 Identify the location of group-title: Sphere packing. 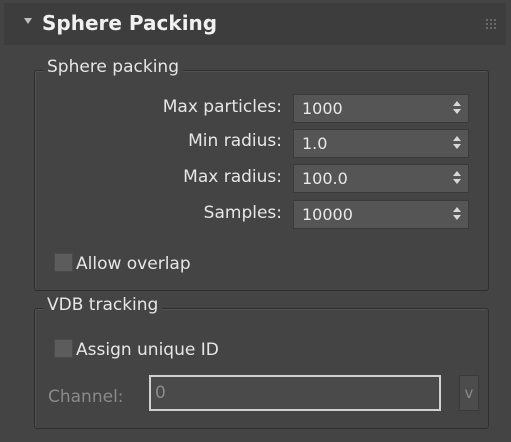
(113, 67).